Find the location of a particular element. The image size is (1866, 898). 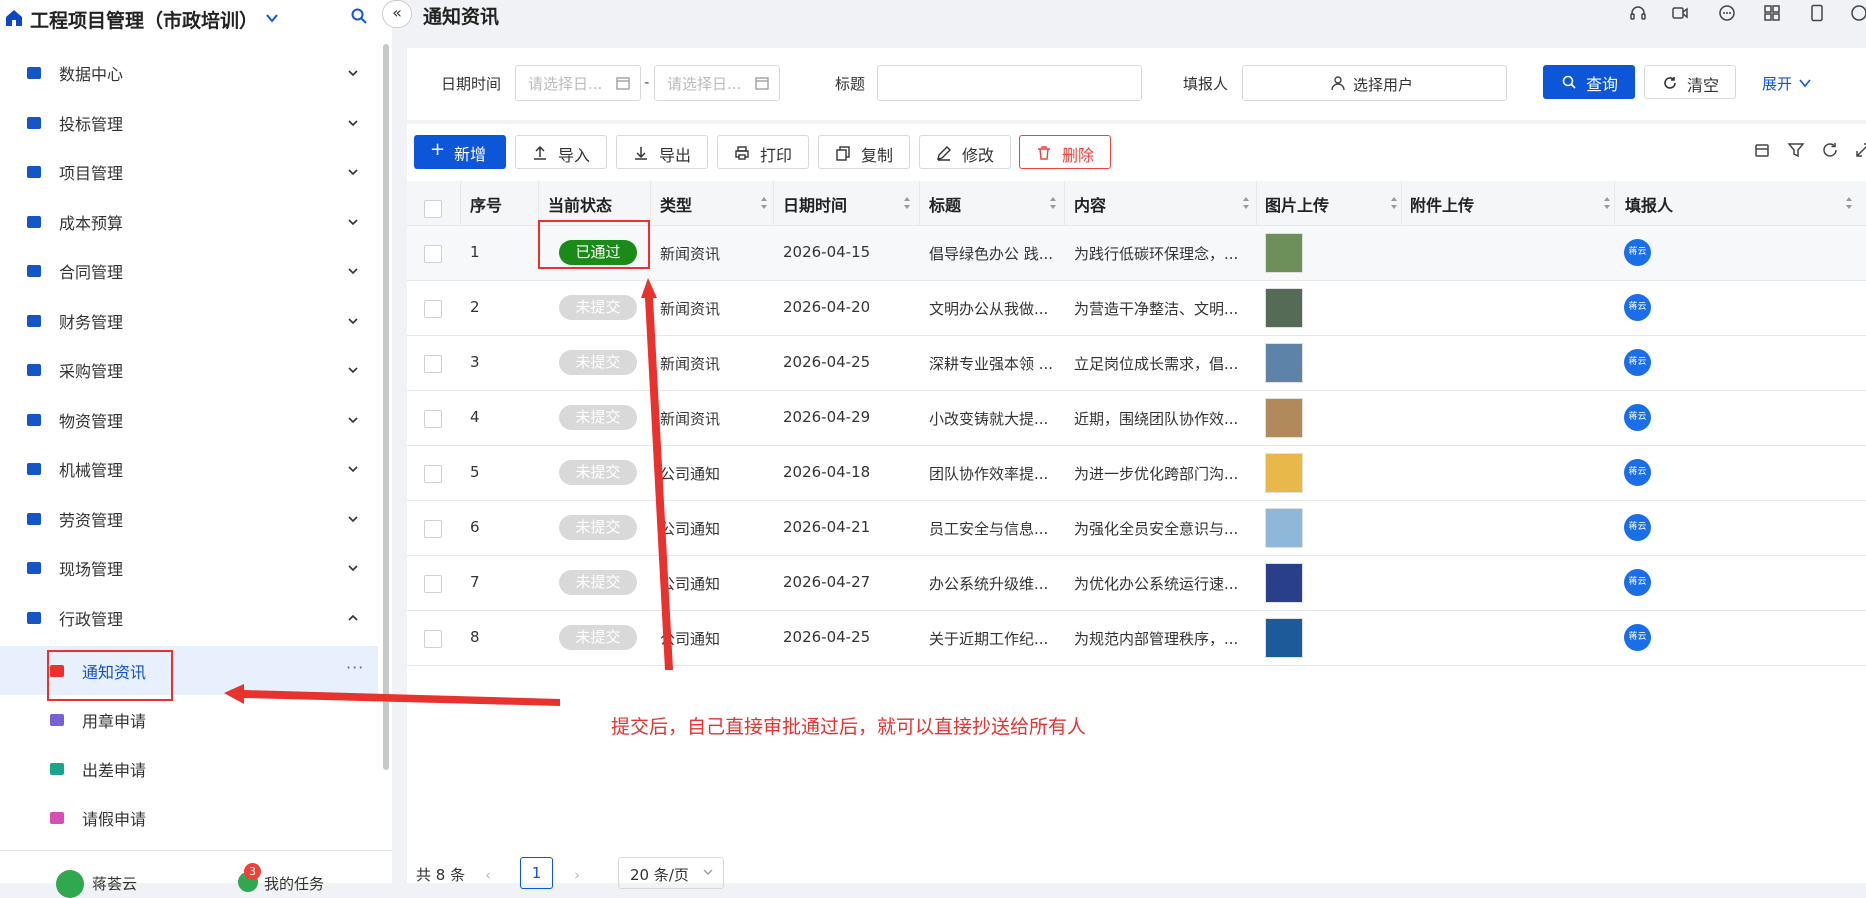

column-header: 填报人 is located at coordinates (1649, 204).